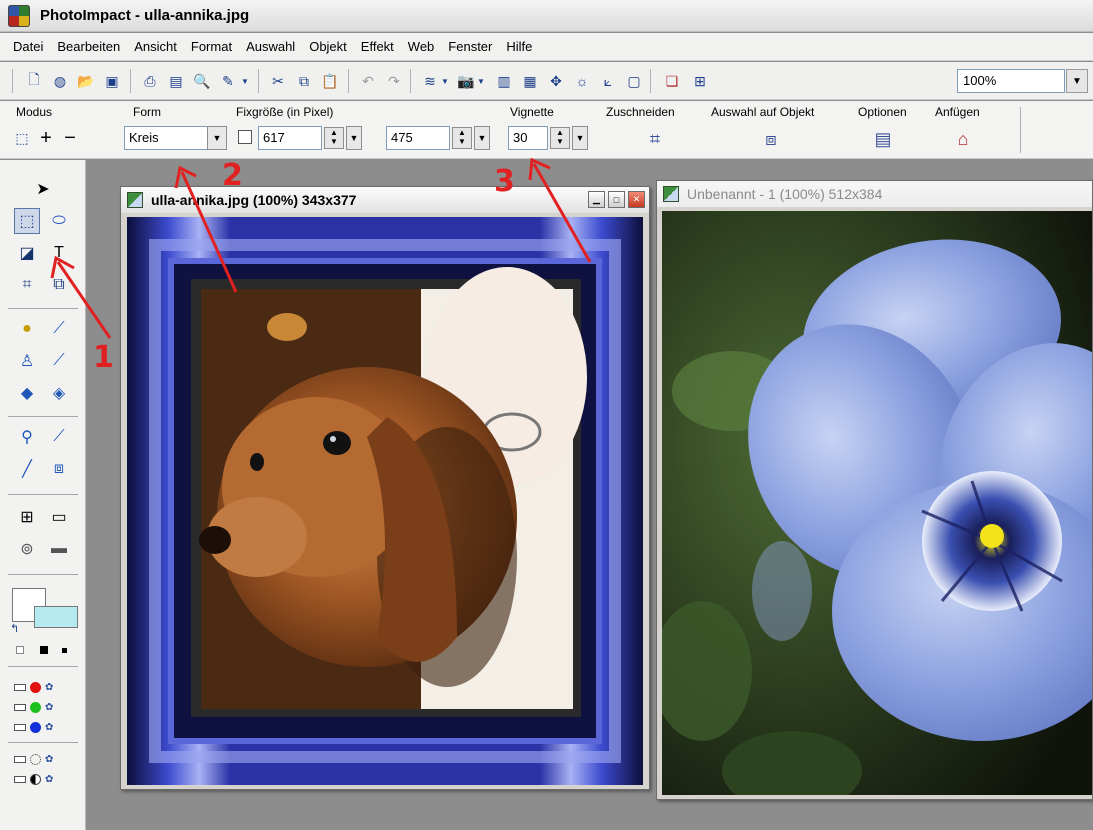  I want to click on annotation-label-1: 1, so click(103, 357).